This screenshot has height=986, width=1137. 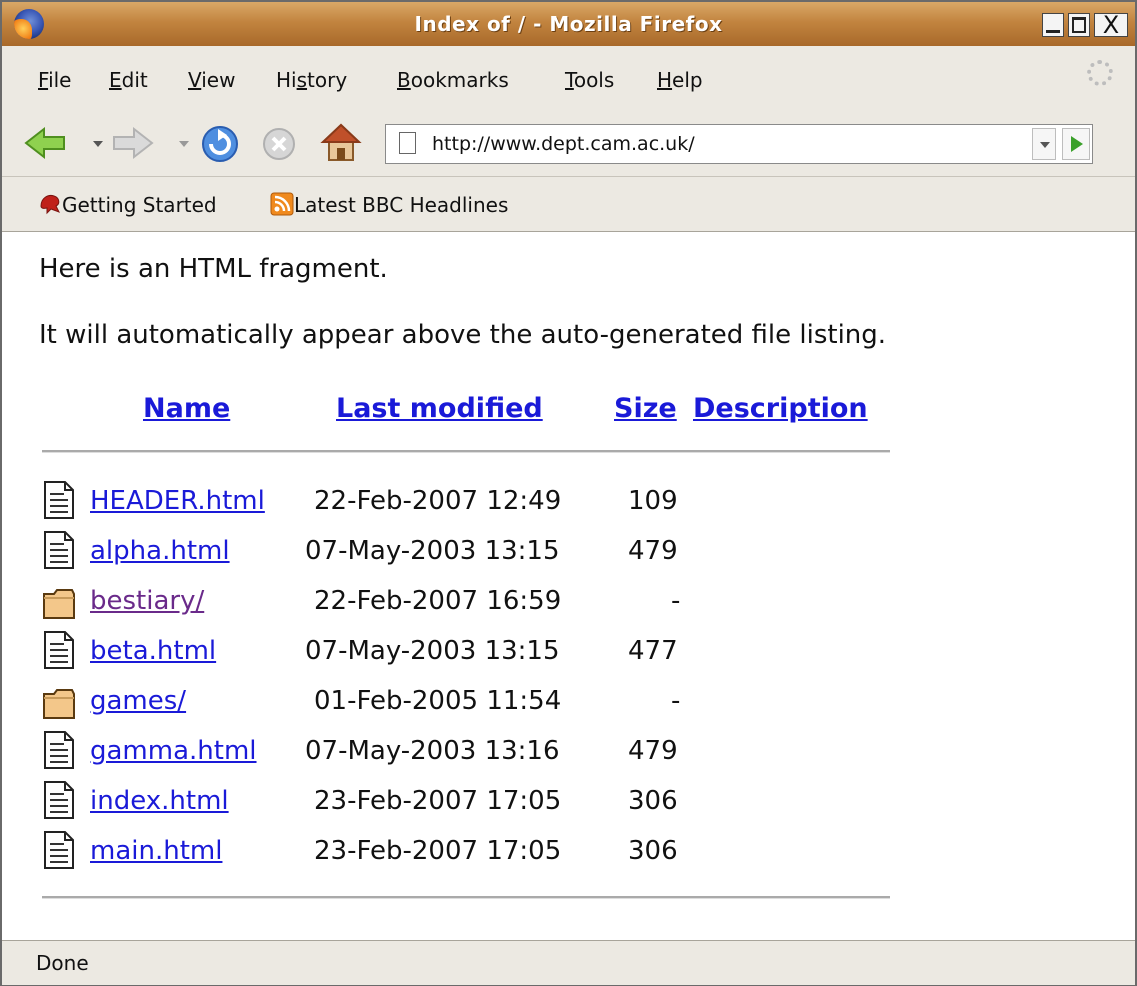 I want to click on rss-feed-icon, so click(x=282, y=204).